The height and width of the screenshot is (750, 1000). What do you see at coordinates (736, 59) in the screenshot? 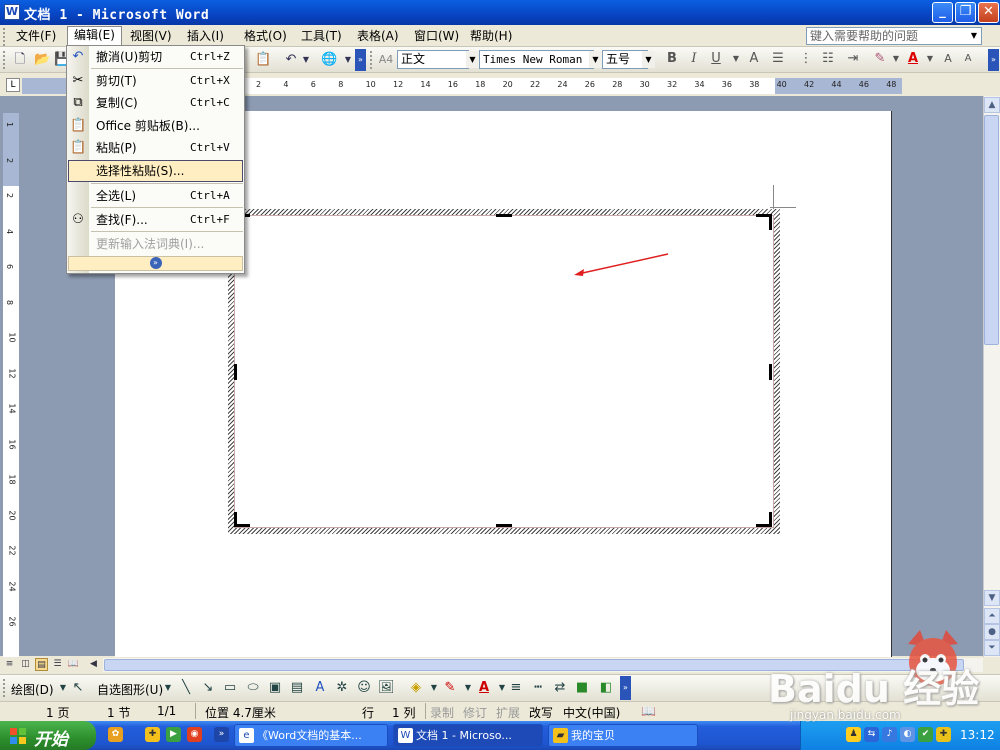
I see `underline-dropdown-icon: ▼` at bounding box center [736, 59].